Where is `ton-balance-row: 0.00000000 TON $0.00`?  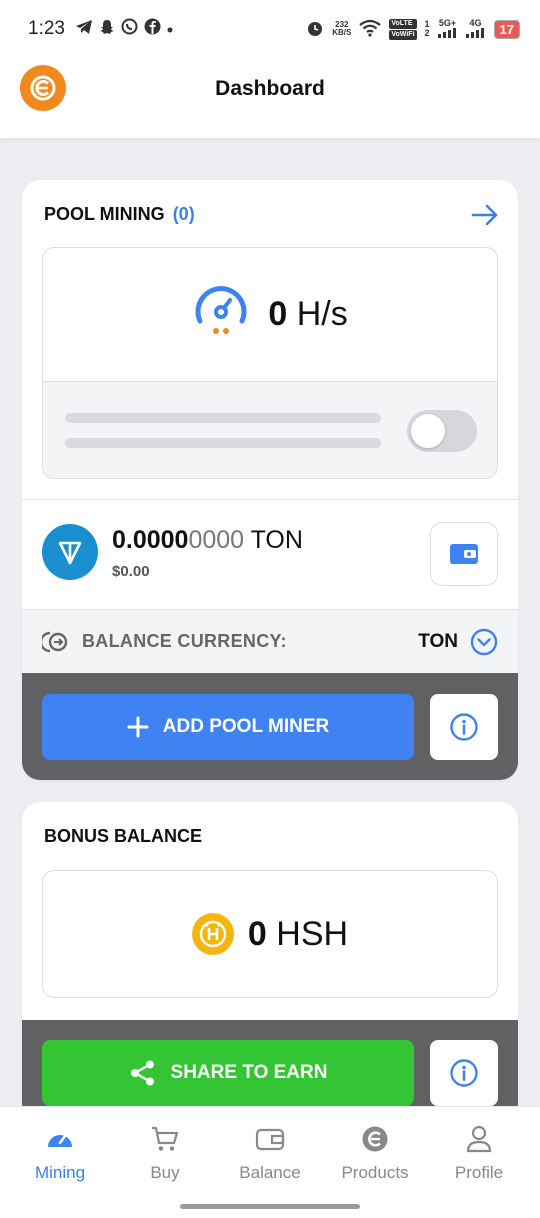
ton-balance-row: 0.00000000 TON $0.00 is located at coordinates (270, 554).